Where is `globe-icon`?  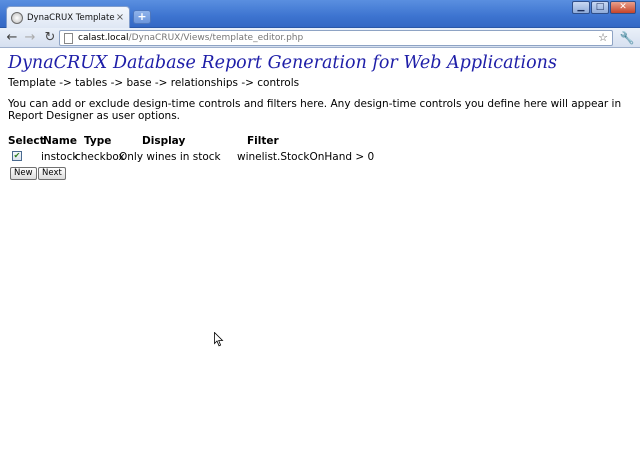 globe-icon is located at coordinates (17, 17).